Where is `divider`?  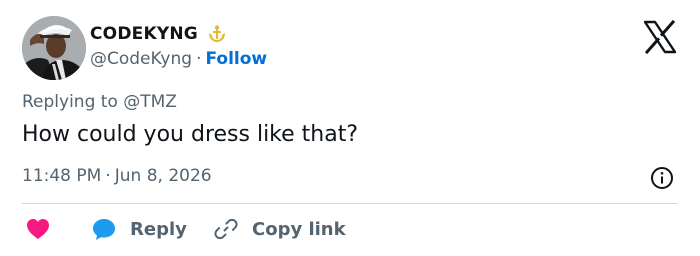
divider is located at coordinates (350, 203).